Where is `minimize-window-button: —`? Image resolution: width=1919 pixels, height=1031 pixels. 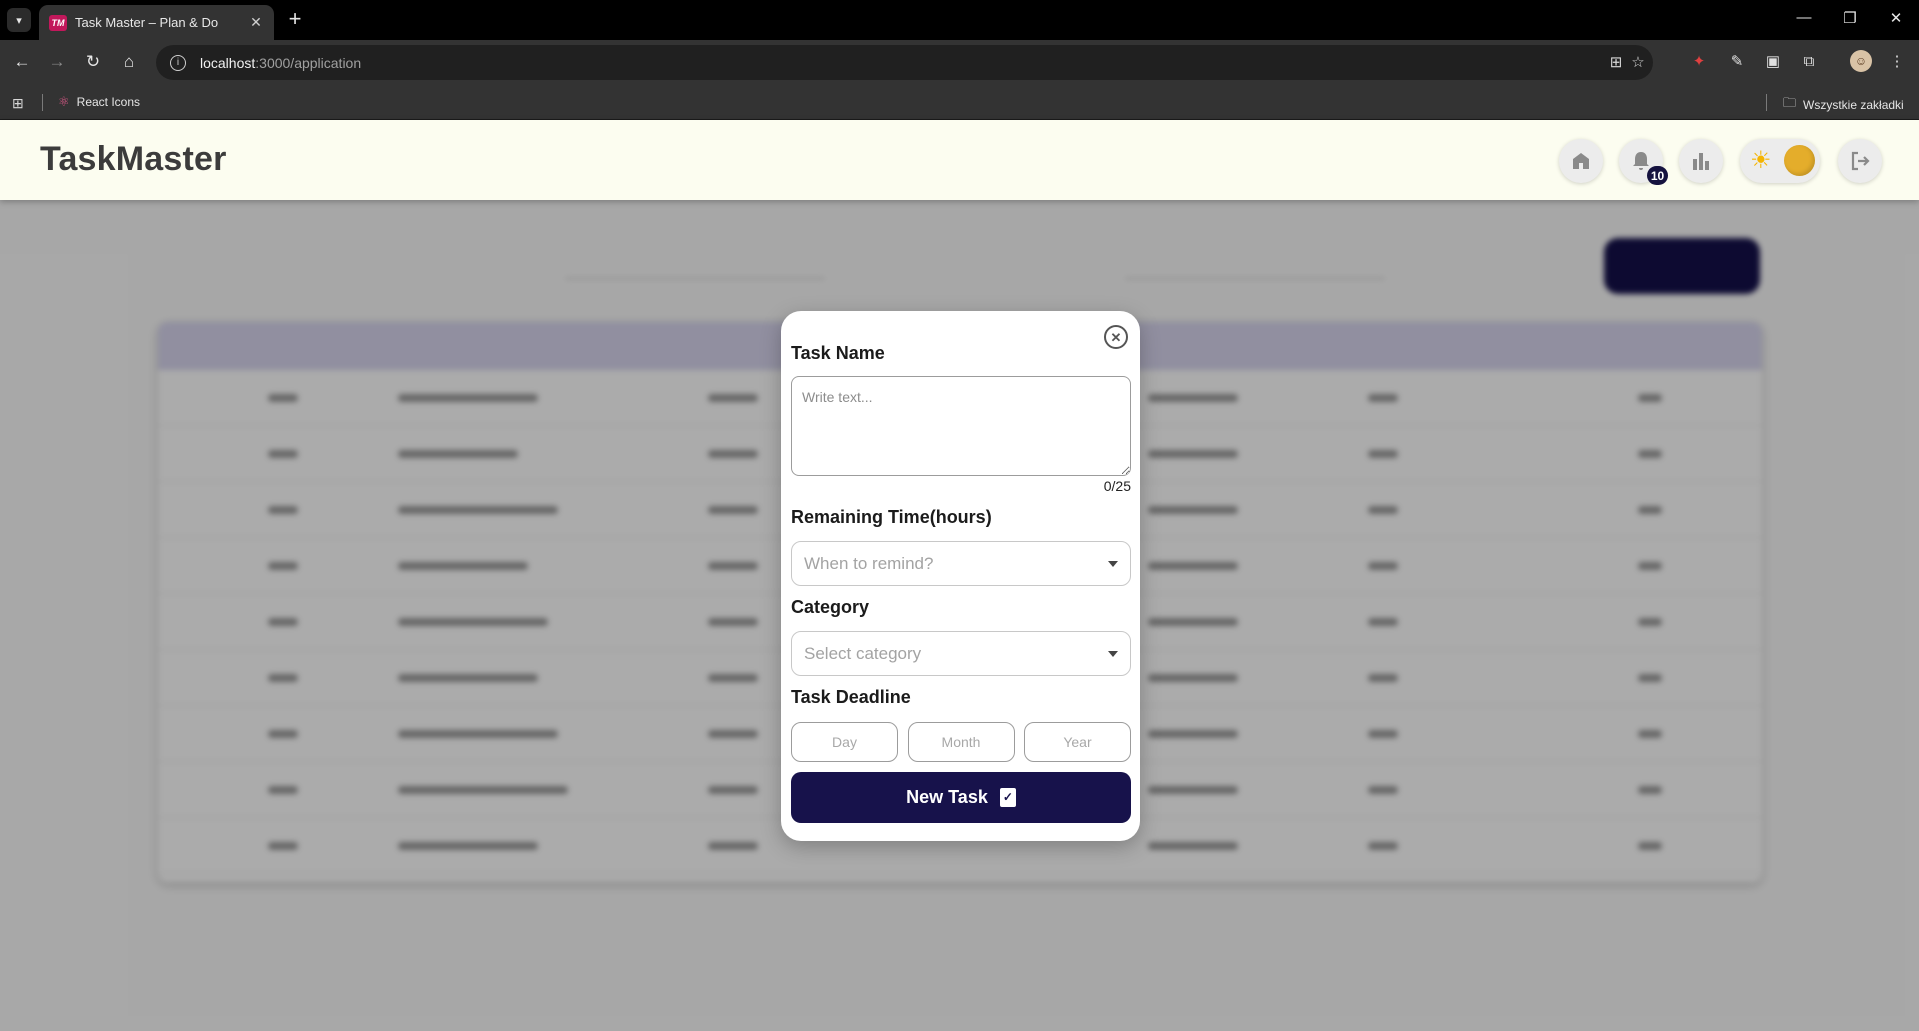
minimize-window-button: — is located at coordinates (1804, 17).